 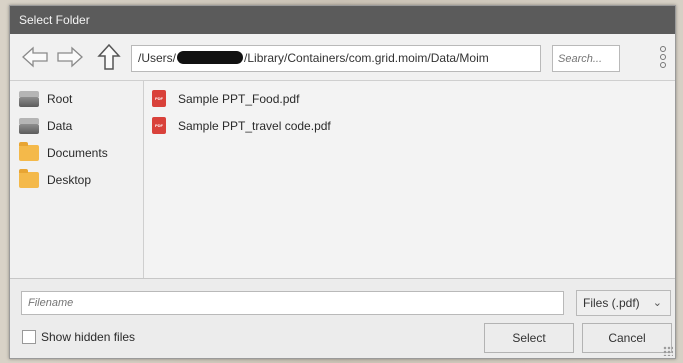 What do you see at coordinates (60, 125) in the screenshot?
I see `sidebar-item-label: Data` at bounding box center [60, 125].